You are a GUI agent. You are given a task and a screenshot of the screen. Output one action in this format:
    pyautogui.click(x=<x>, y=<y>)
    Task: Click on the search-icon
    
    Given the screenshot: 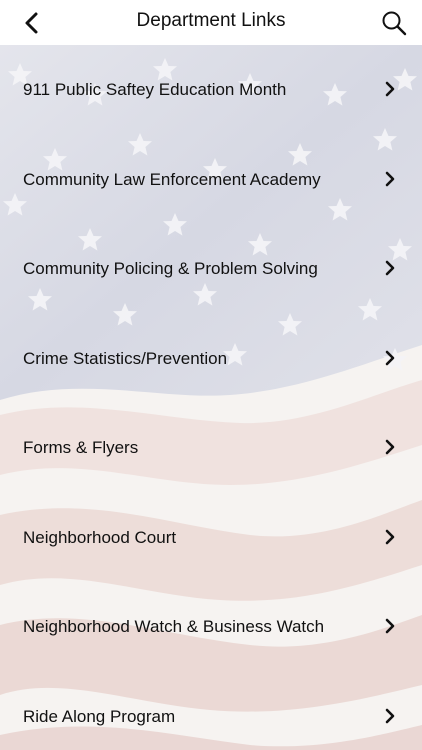 What is the action you would take?
    pyautogui.click(x=394, y=23)
    